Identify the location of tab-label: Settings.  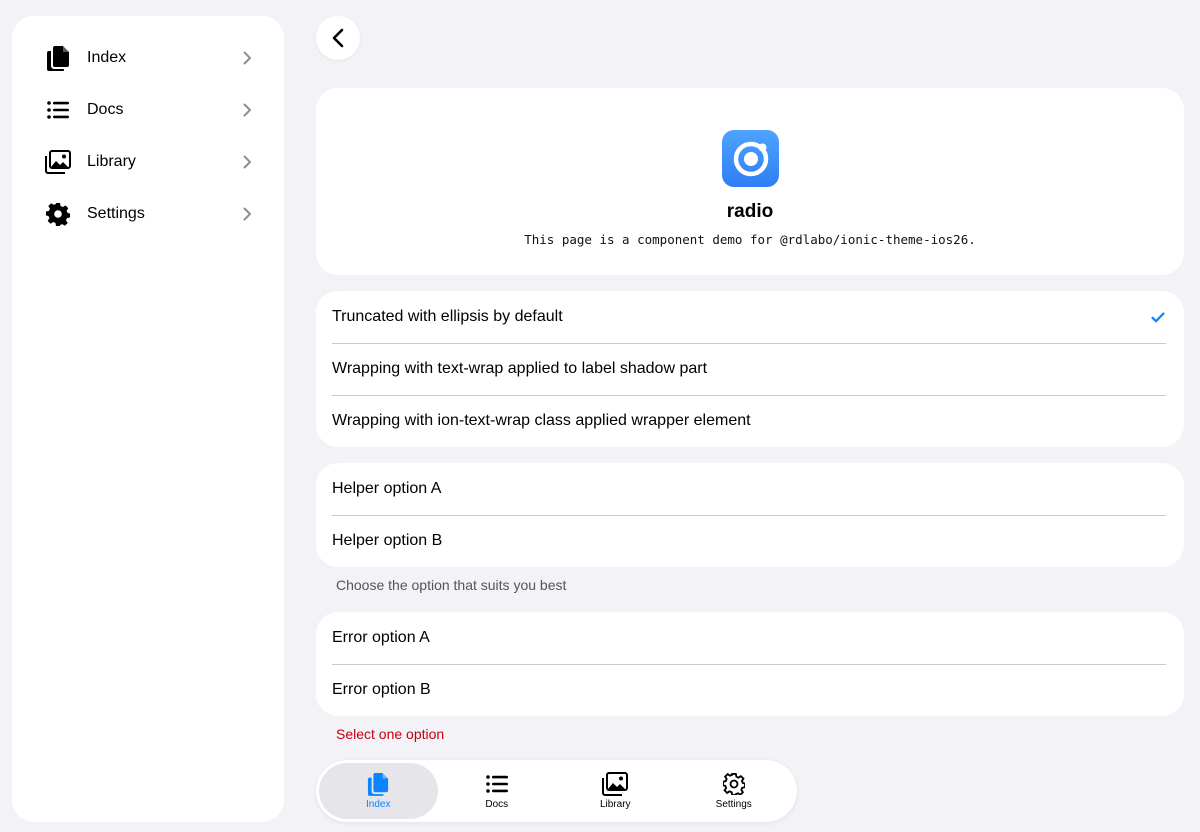
(733, 804).